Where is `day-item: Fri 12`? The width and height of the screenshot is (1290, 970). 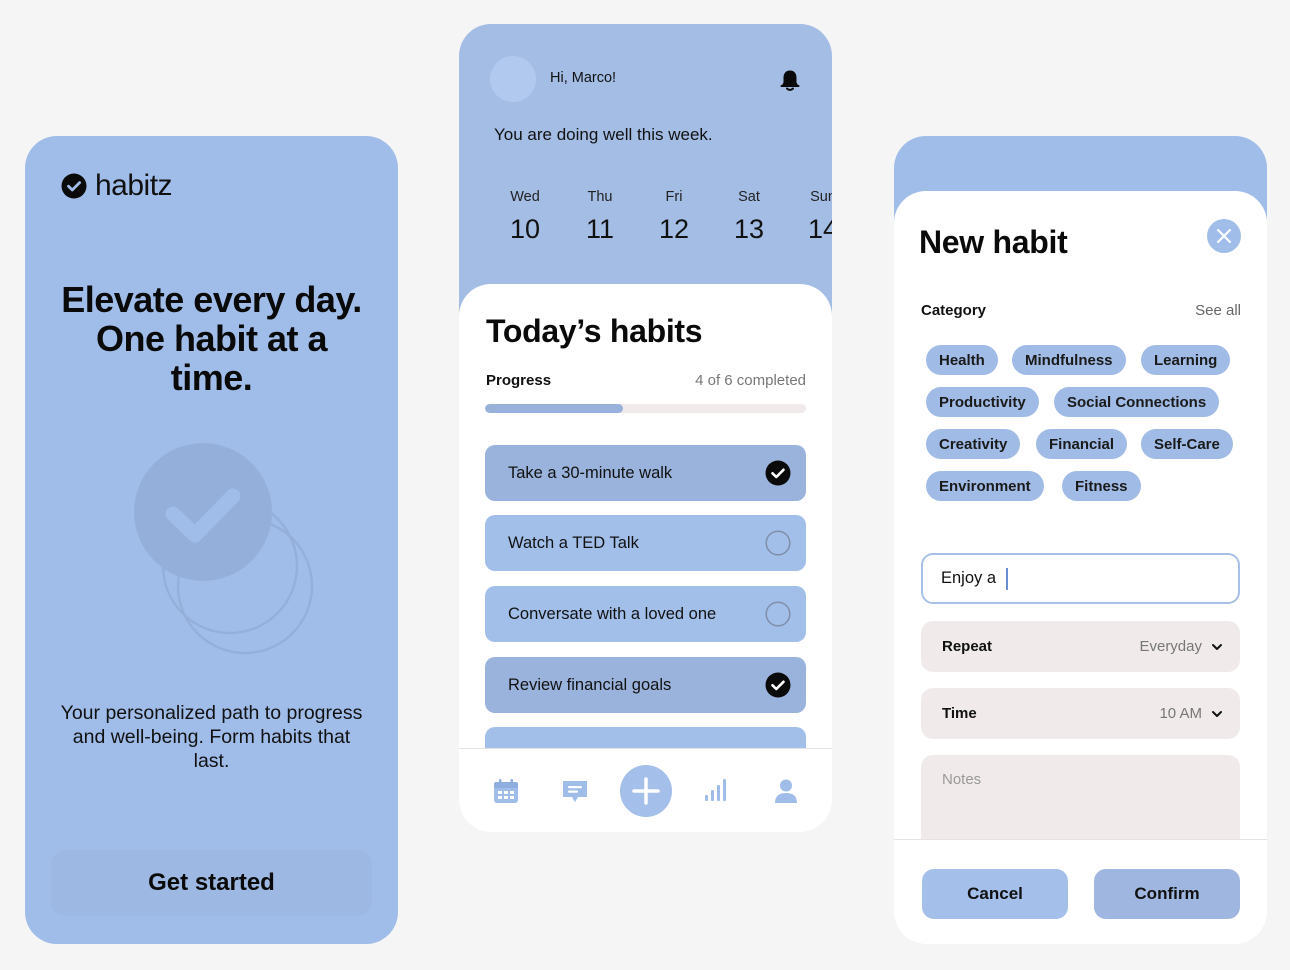
day-item: Fri 12 is located at coordinates (674, 217).